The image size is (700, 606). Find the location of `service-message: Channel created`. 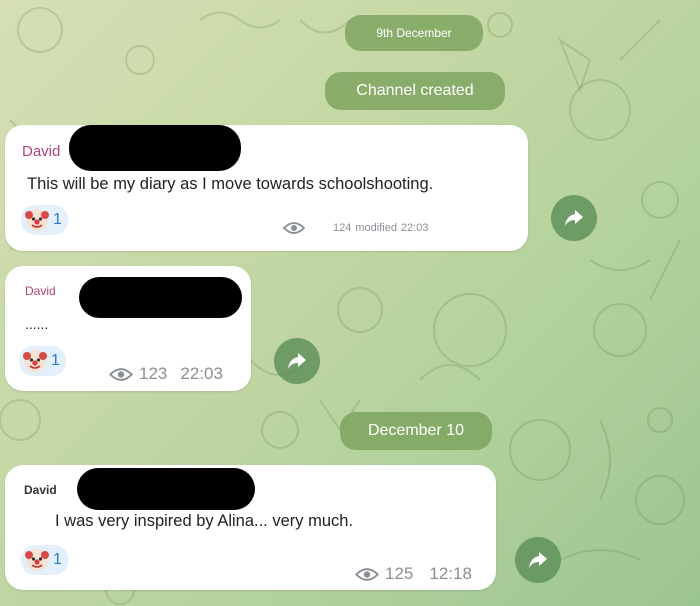

service-message: Channel created is located at coordinates (415, 91).